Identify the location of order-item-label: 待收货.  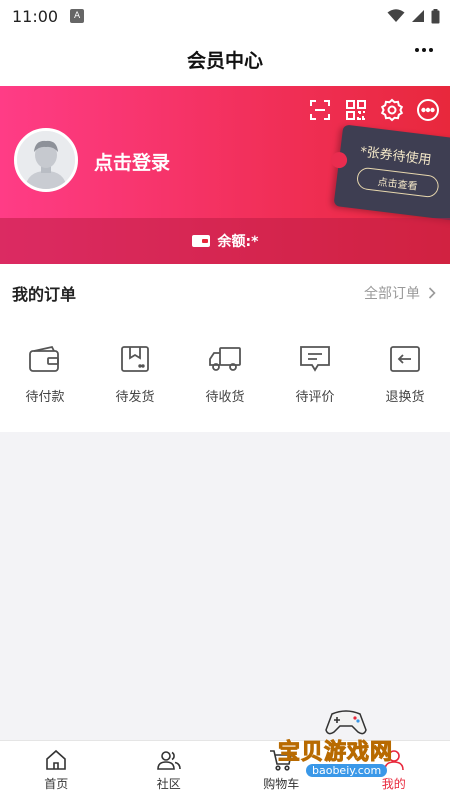
(225, 397).